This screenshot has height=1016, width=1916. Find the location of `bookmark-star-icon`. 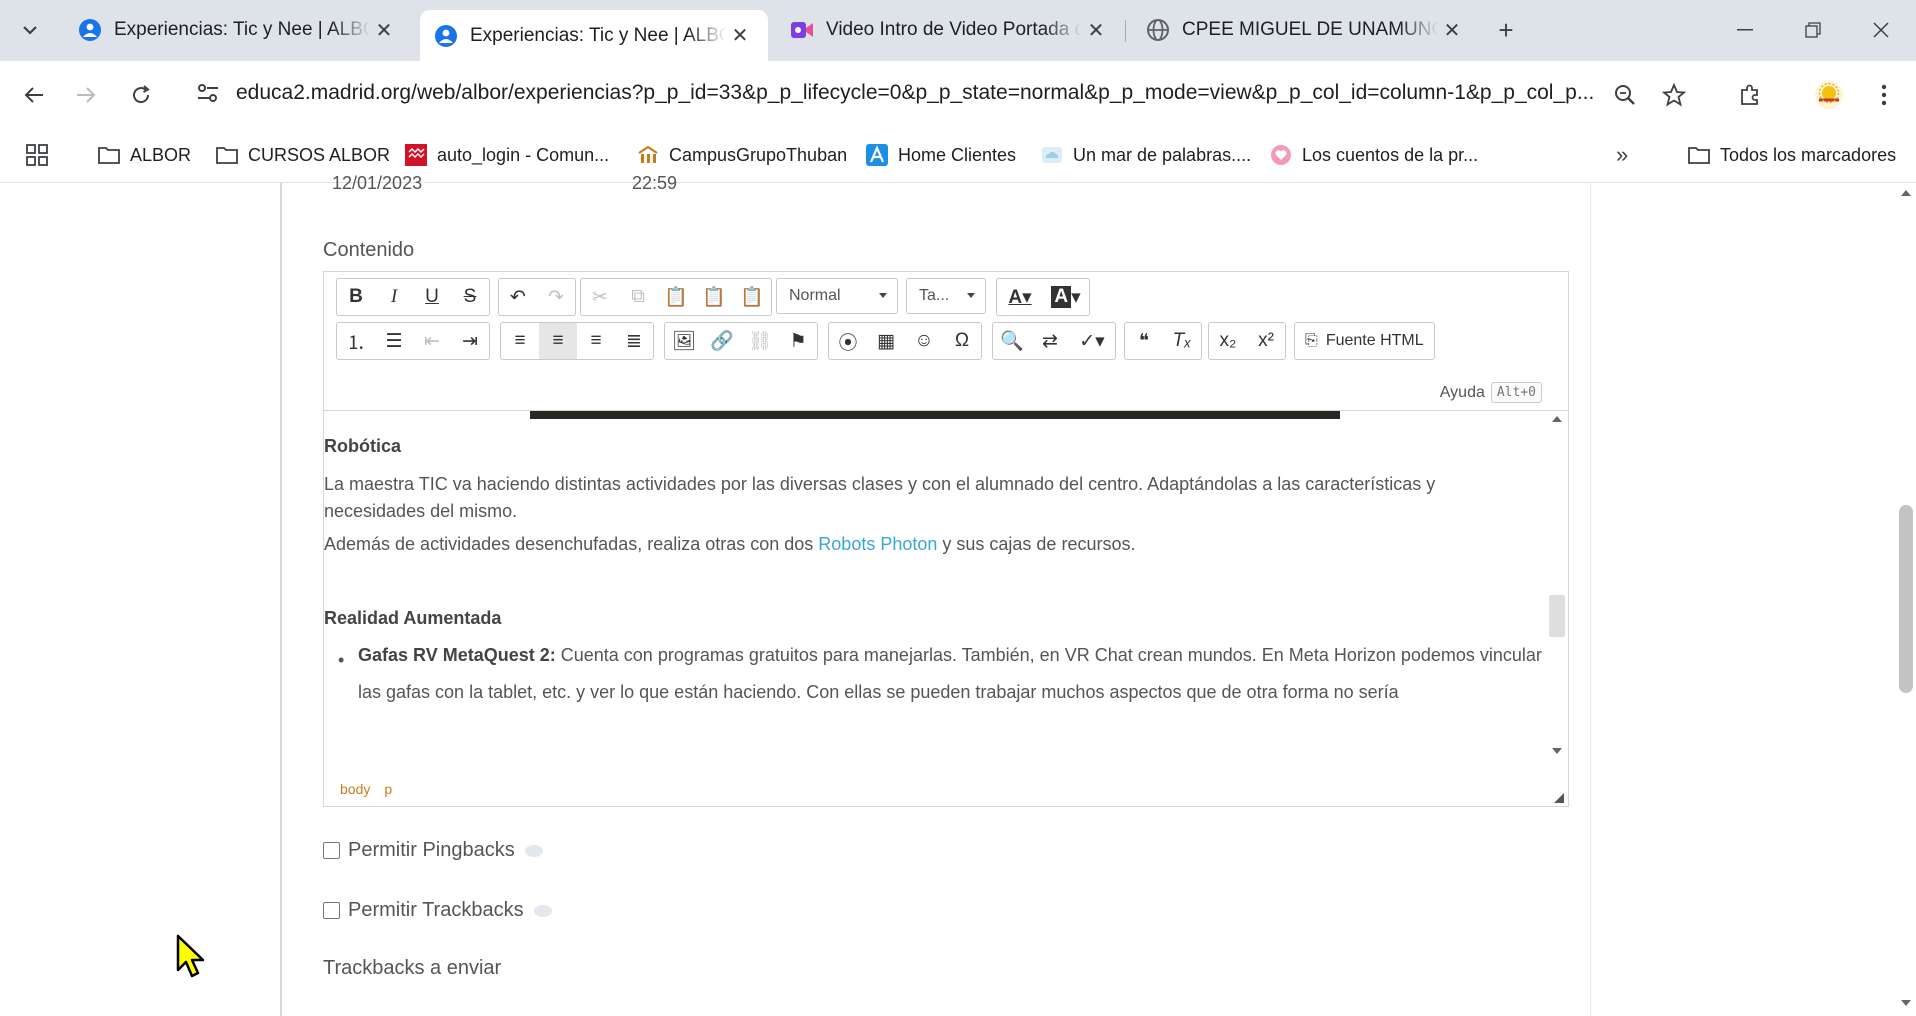

bookmark-star-icon is located at coordinates (1674, 95).